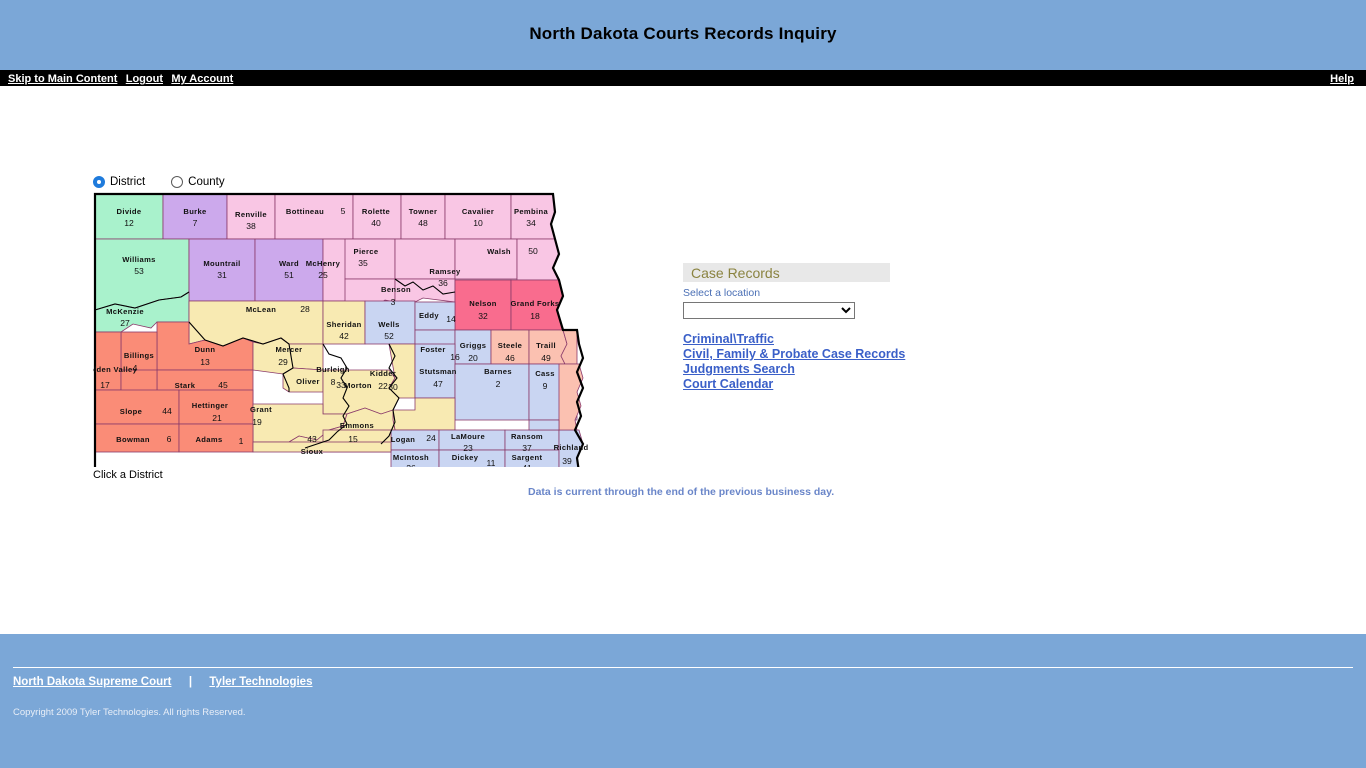 The height and width of the screenshot is (768, 1366). Describe the element at coordinates (483, 305) in the screenshot. I see `county-nelson` at that location.